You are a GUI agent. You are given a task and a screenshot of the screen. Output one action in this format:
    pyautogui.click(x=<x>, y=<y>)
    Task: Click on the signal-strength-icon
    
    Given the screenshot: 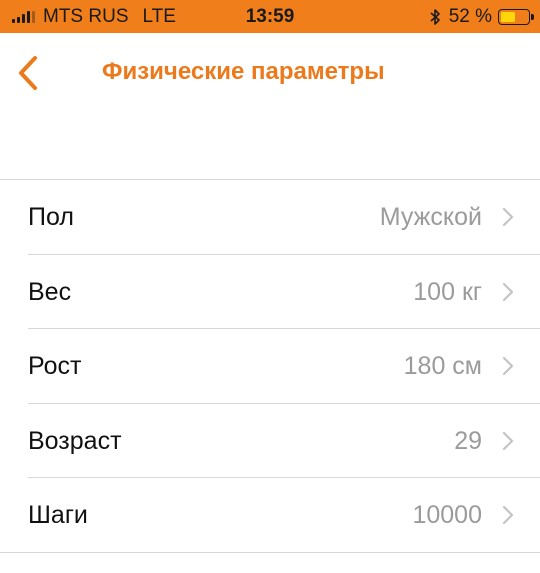 What is the action you would take?
    pyautogui.click(x=24, y=16)
    